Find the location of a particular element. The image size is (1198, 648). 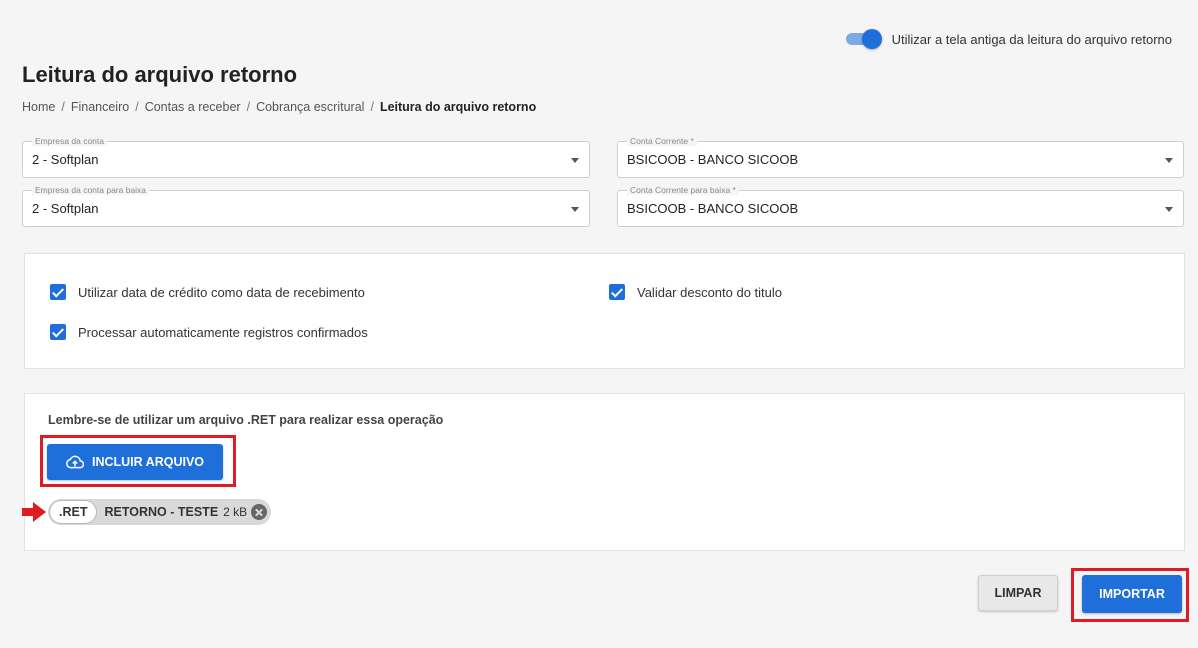

conta-corrente-label: Conta Corrente * is located at coordinates (662, 141).